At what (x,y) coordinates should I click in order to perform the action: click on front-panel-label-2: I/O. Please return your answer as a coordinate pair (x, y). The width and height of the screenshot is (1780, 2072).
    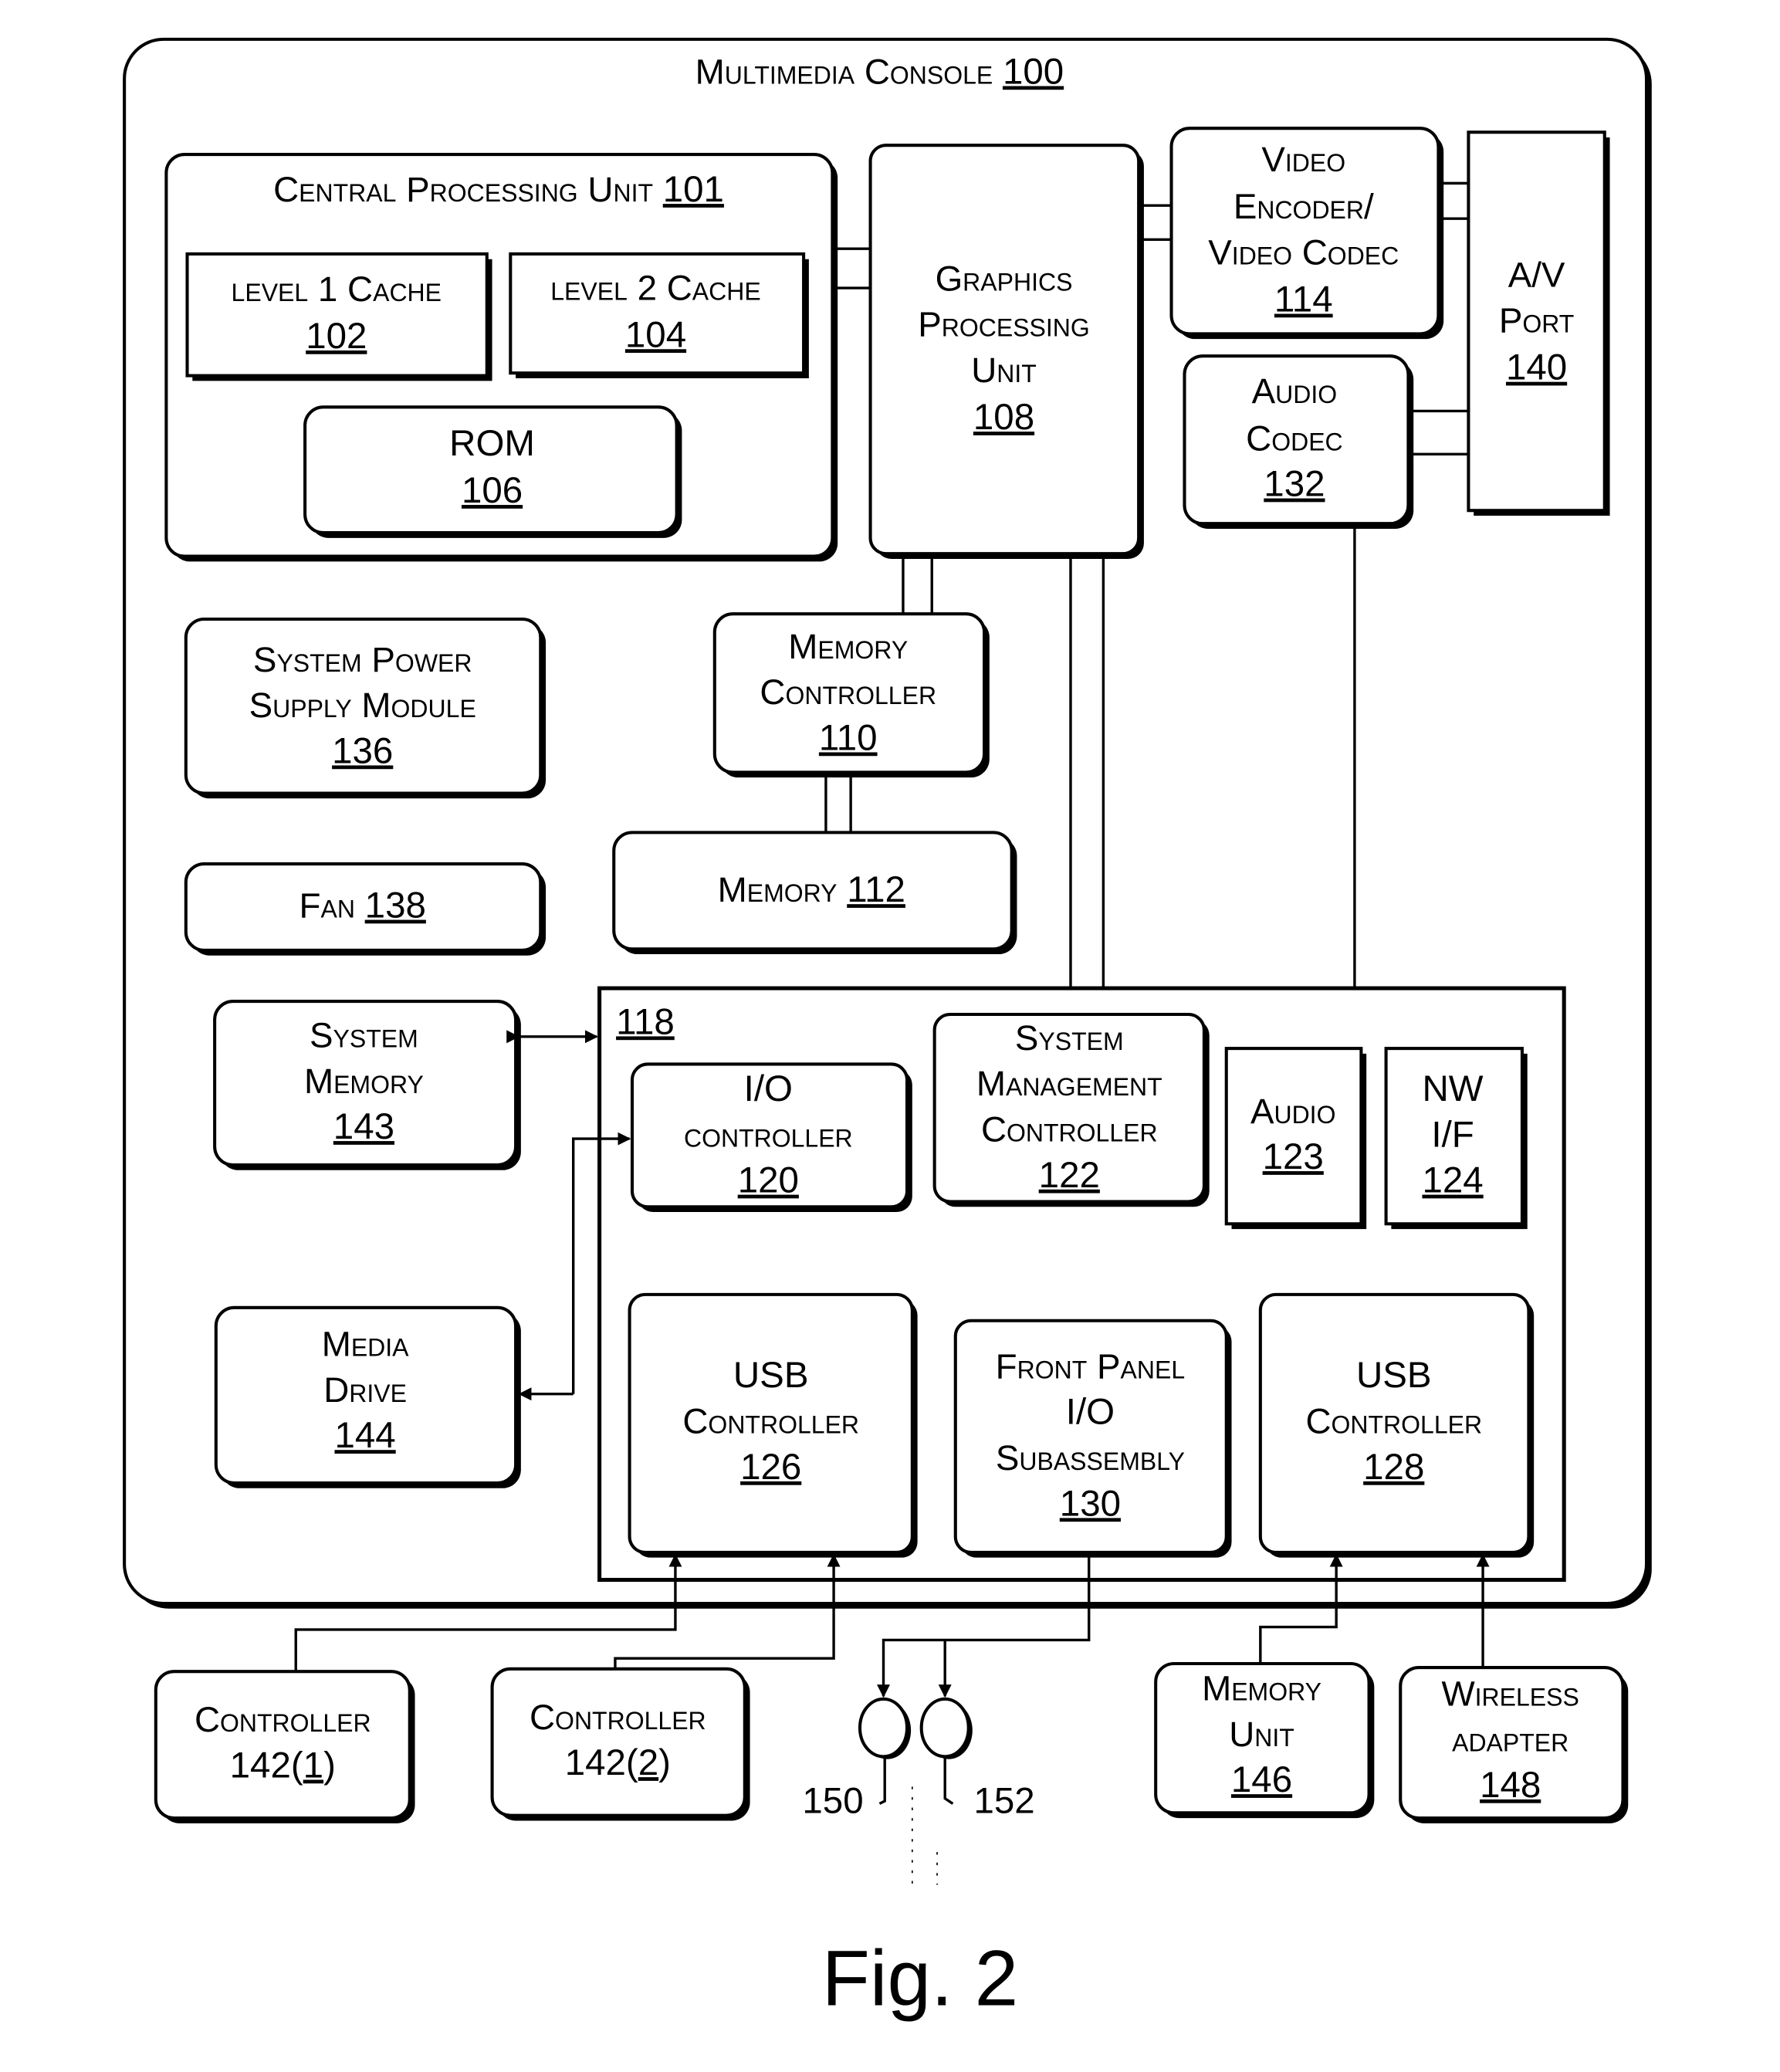
    Looking at the image, I should click on (1090, 1412).